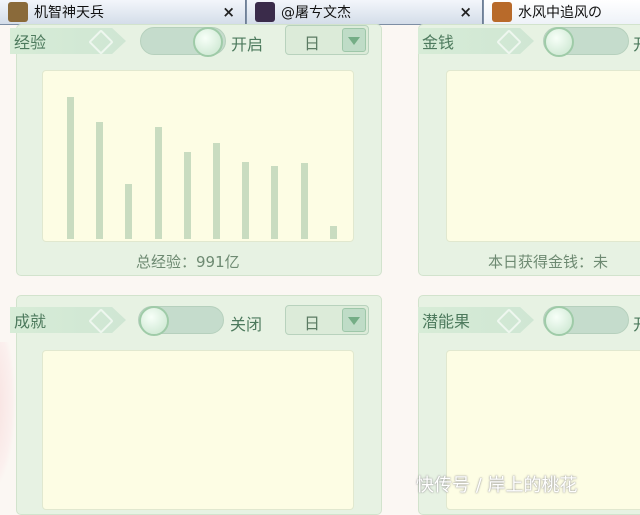 This screenshot has width=640, height=515. Describe the element at coordinates (316, 13) in the screenshot. I see `tab-2-label: @屠ㄘ文杰` at that location.